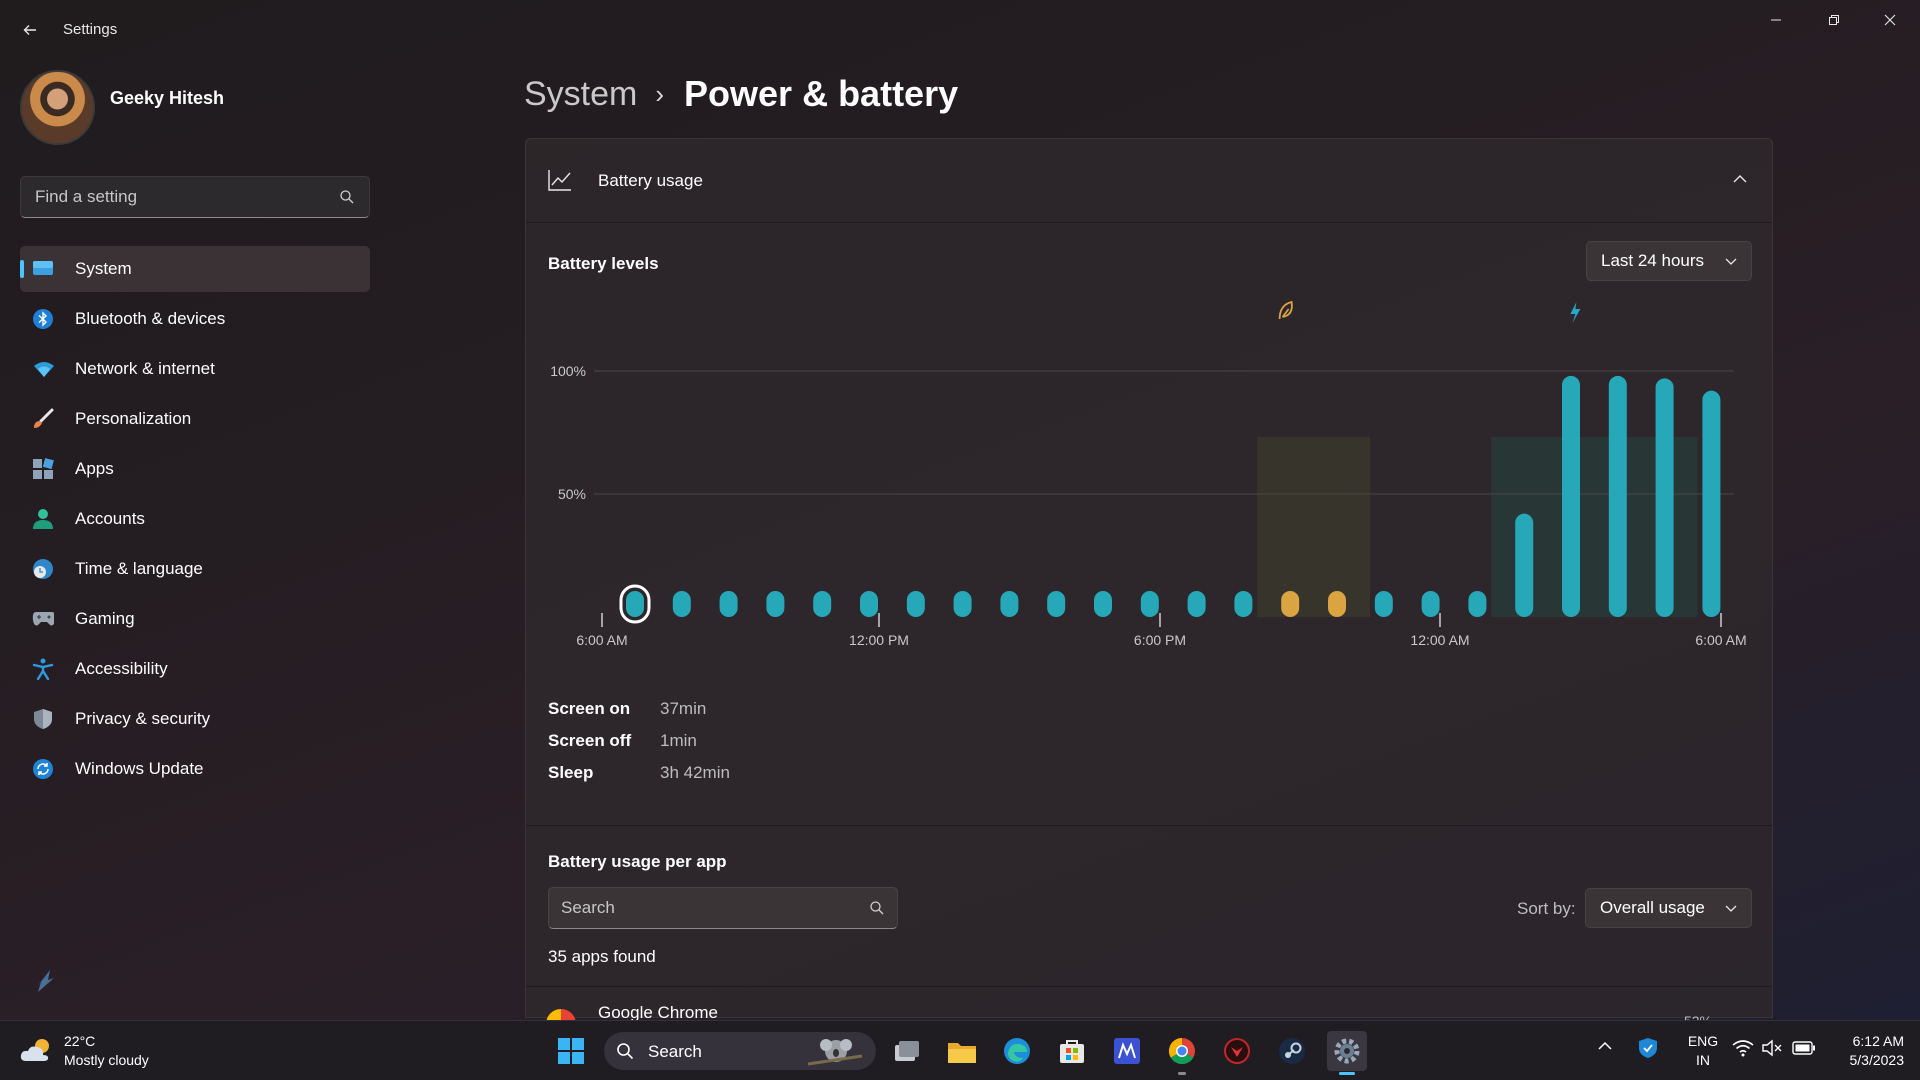  Describe the element at coordinates (195, 419) in the screenshot. I see `sidebar-item-personalization: Personalization` at that location.